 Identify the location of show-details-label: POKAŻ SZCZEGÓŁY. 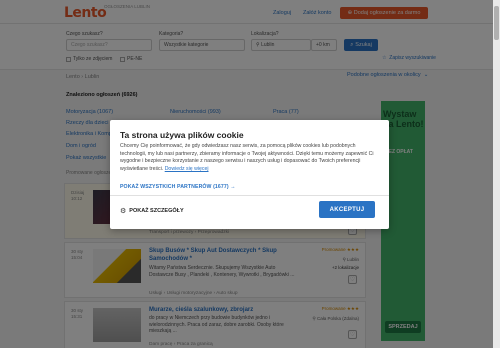
(156, 211).